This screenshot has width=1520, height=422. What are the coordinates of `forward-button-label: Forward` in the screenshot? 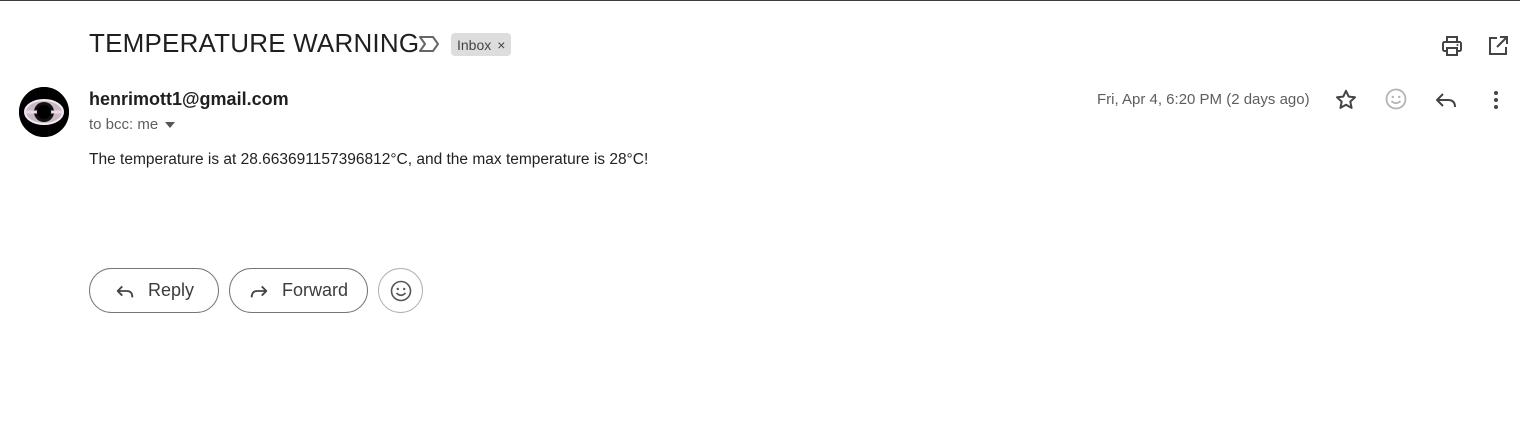 It's located at (315, 290).